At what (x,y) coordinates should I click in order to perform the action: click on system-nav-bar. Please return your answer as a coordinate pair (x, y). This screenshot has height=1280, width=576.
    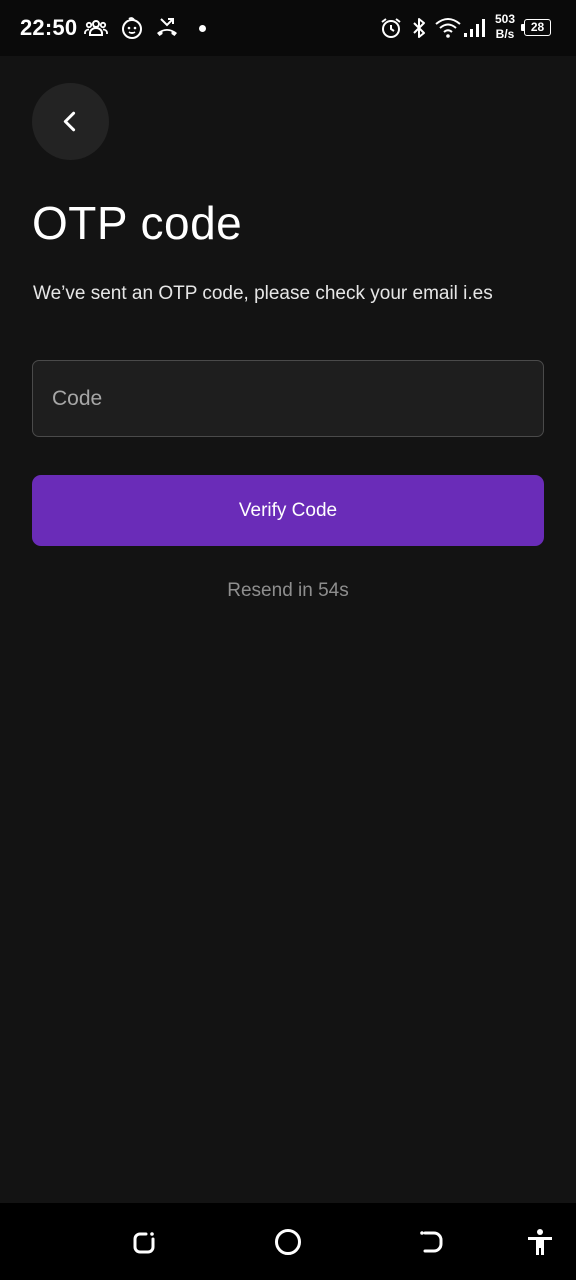
    Looking at the image, I should click on (288, 1241).